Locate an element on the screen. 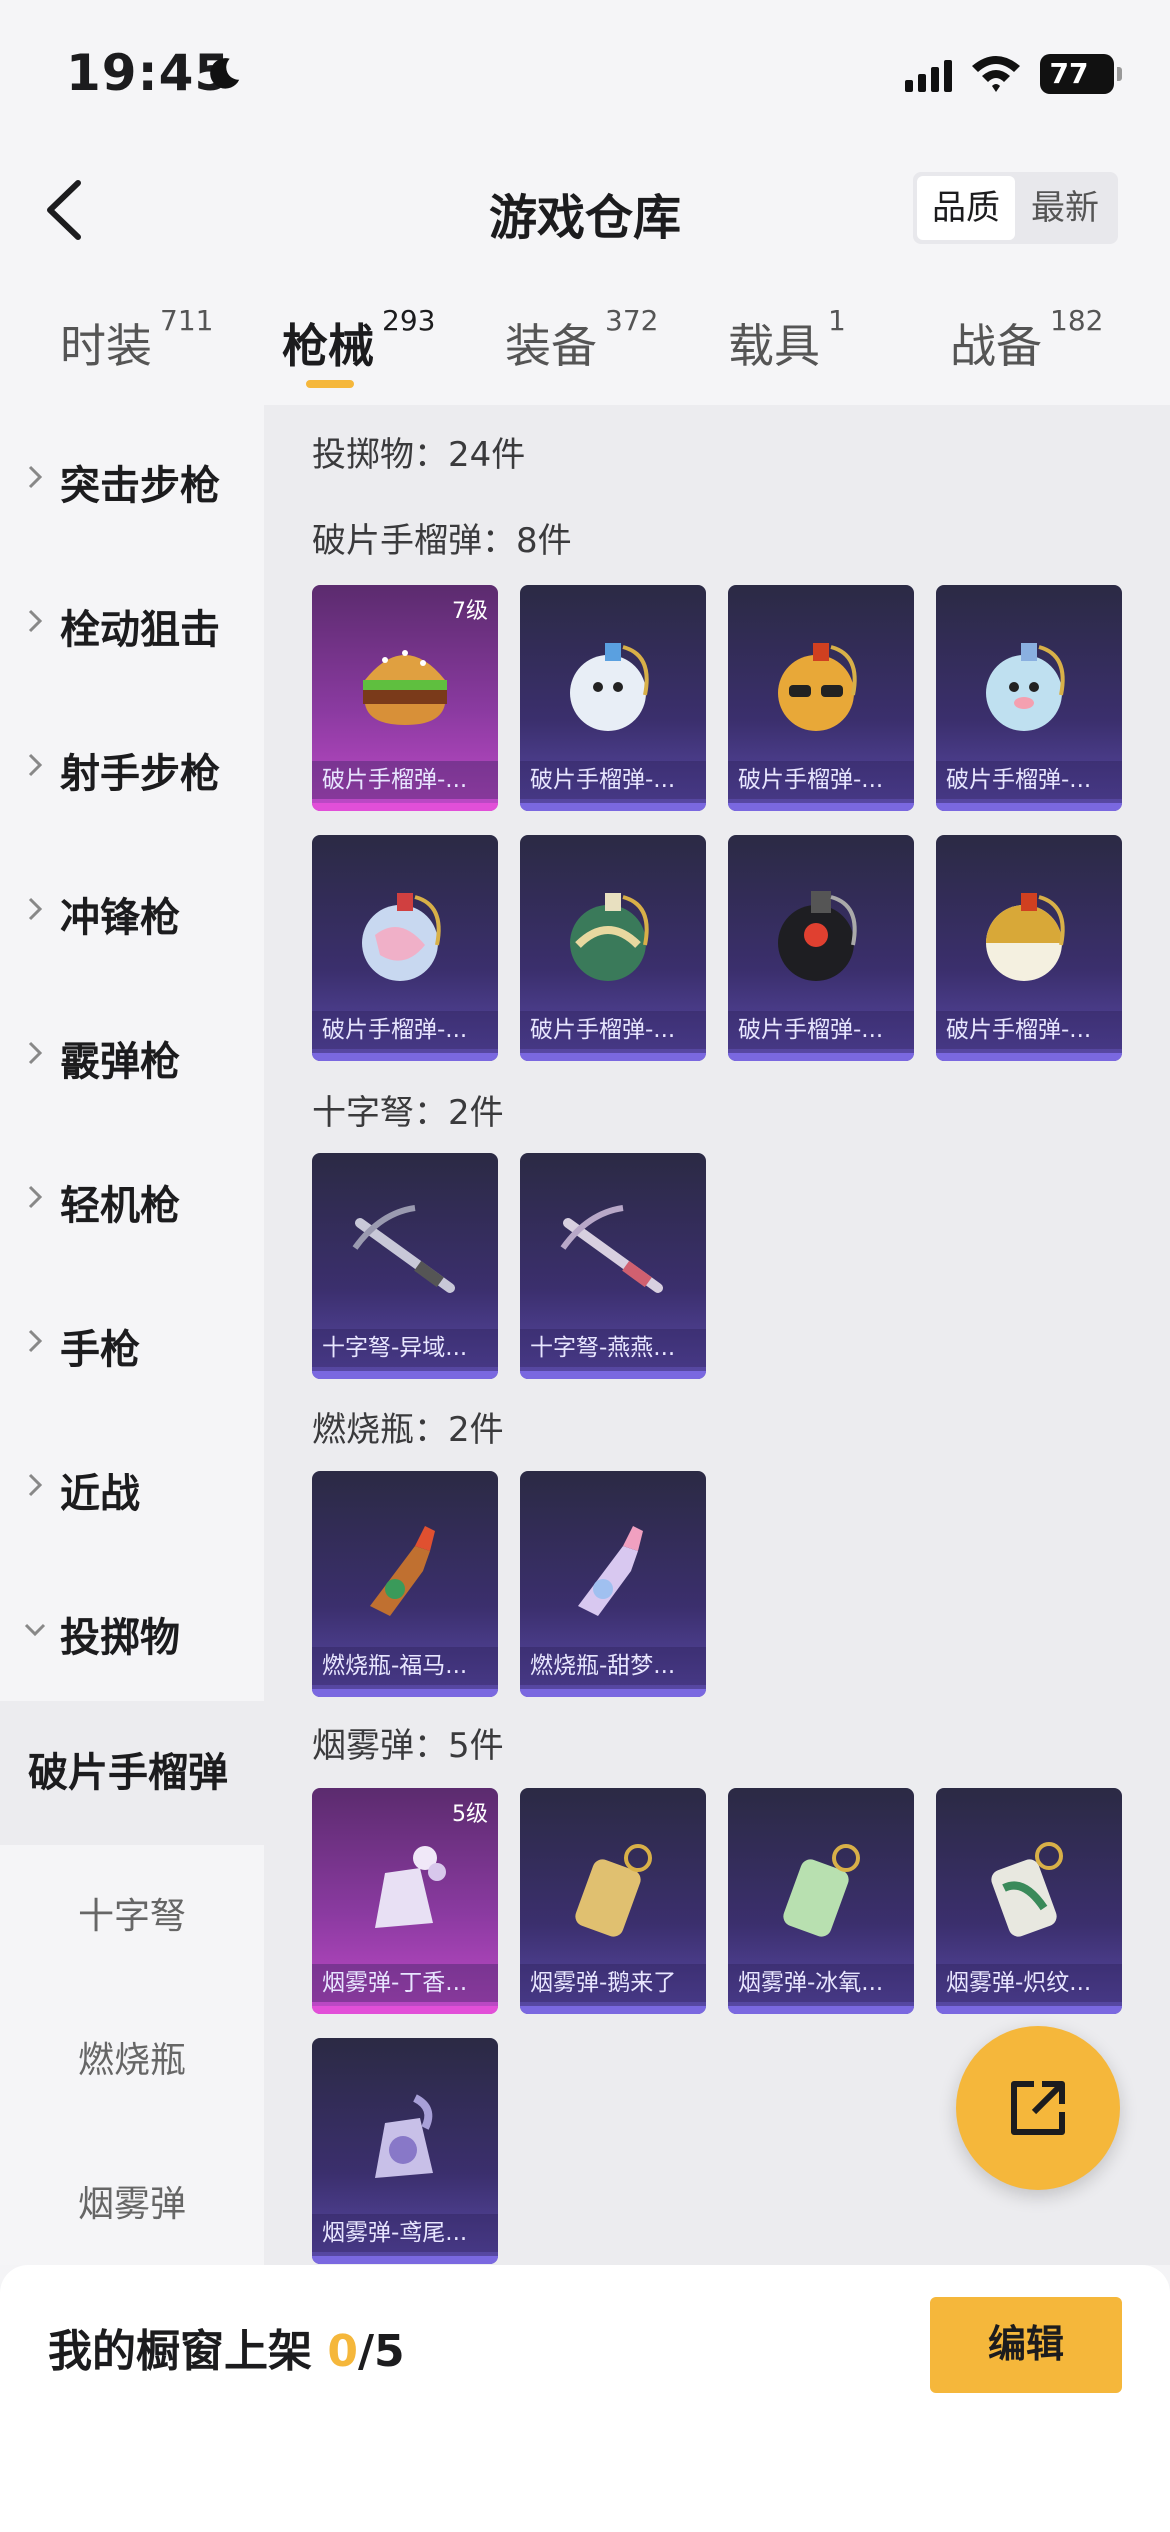 The height and width of the screenshot is (2532, 1170). sidebar-item-label: 栓动狙击 is located at coordinates (140, 630).